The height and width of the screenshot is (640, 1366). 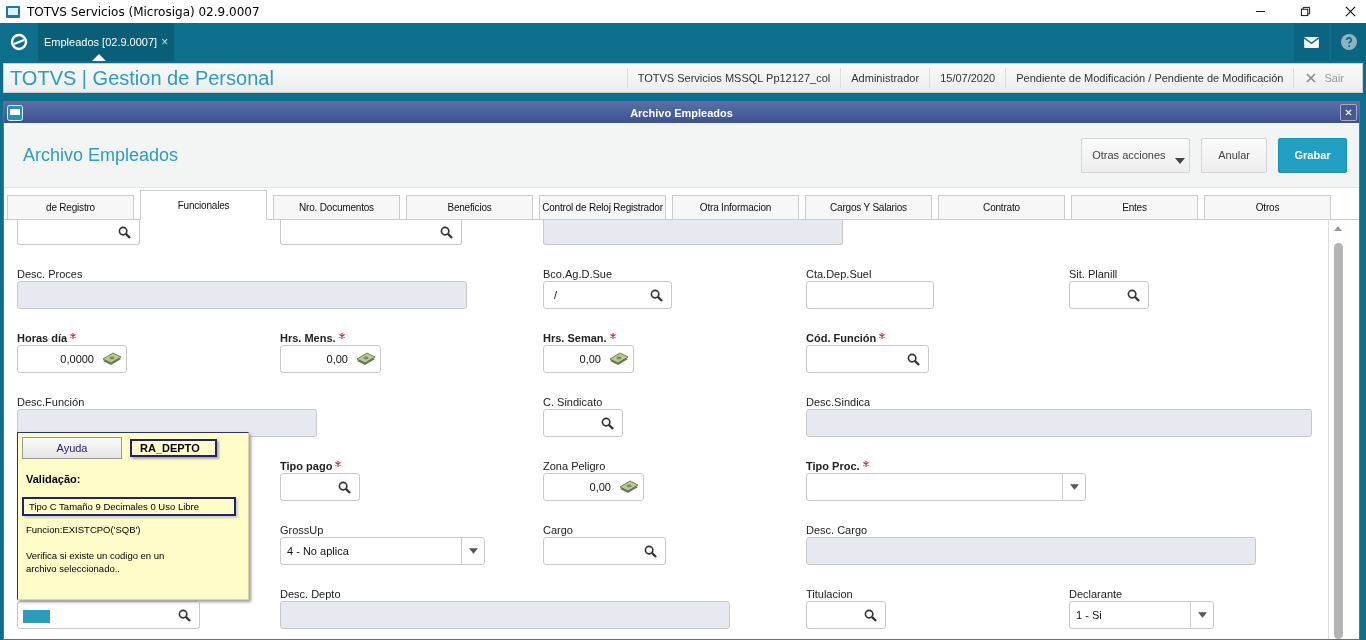 What do you see at coordinates (101, 155) in the screenshot?
I see `page-heading: Archivo Empleados` at bounding box center [101, 155].